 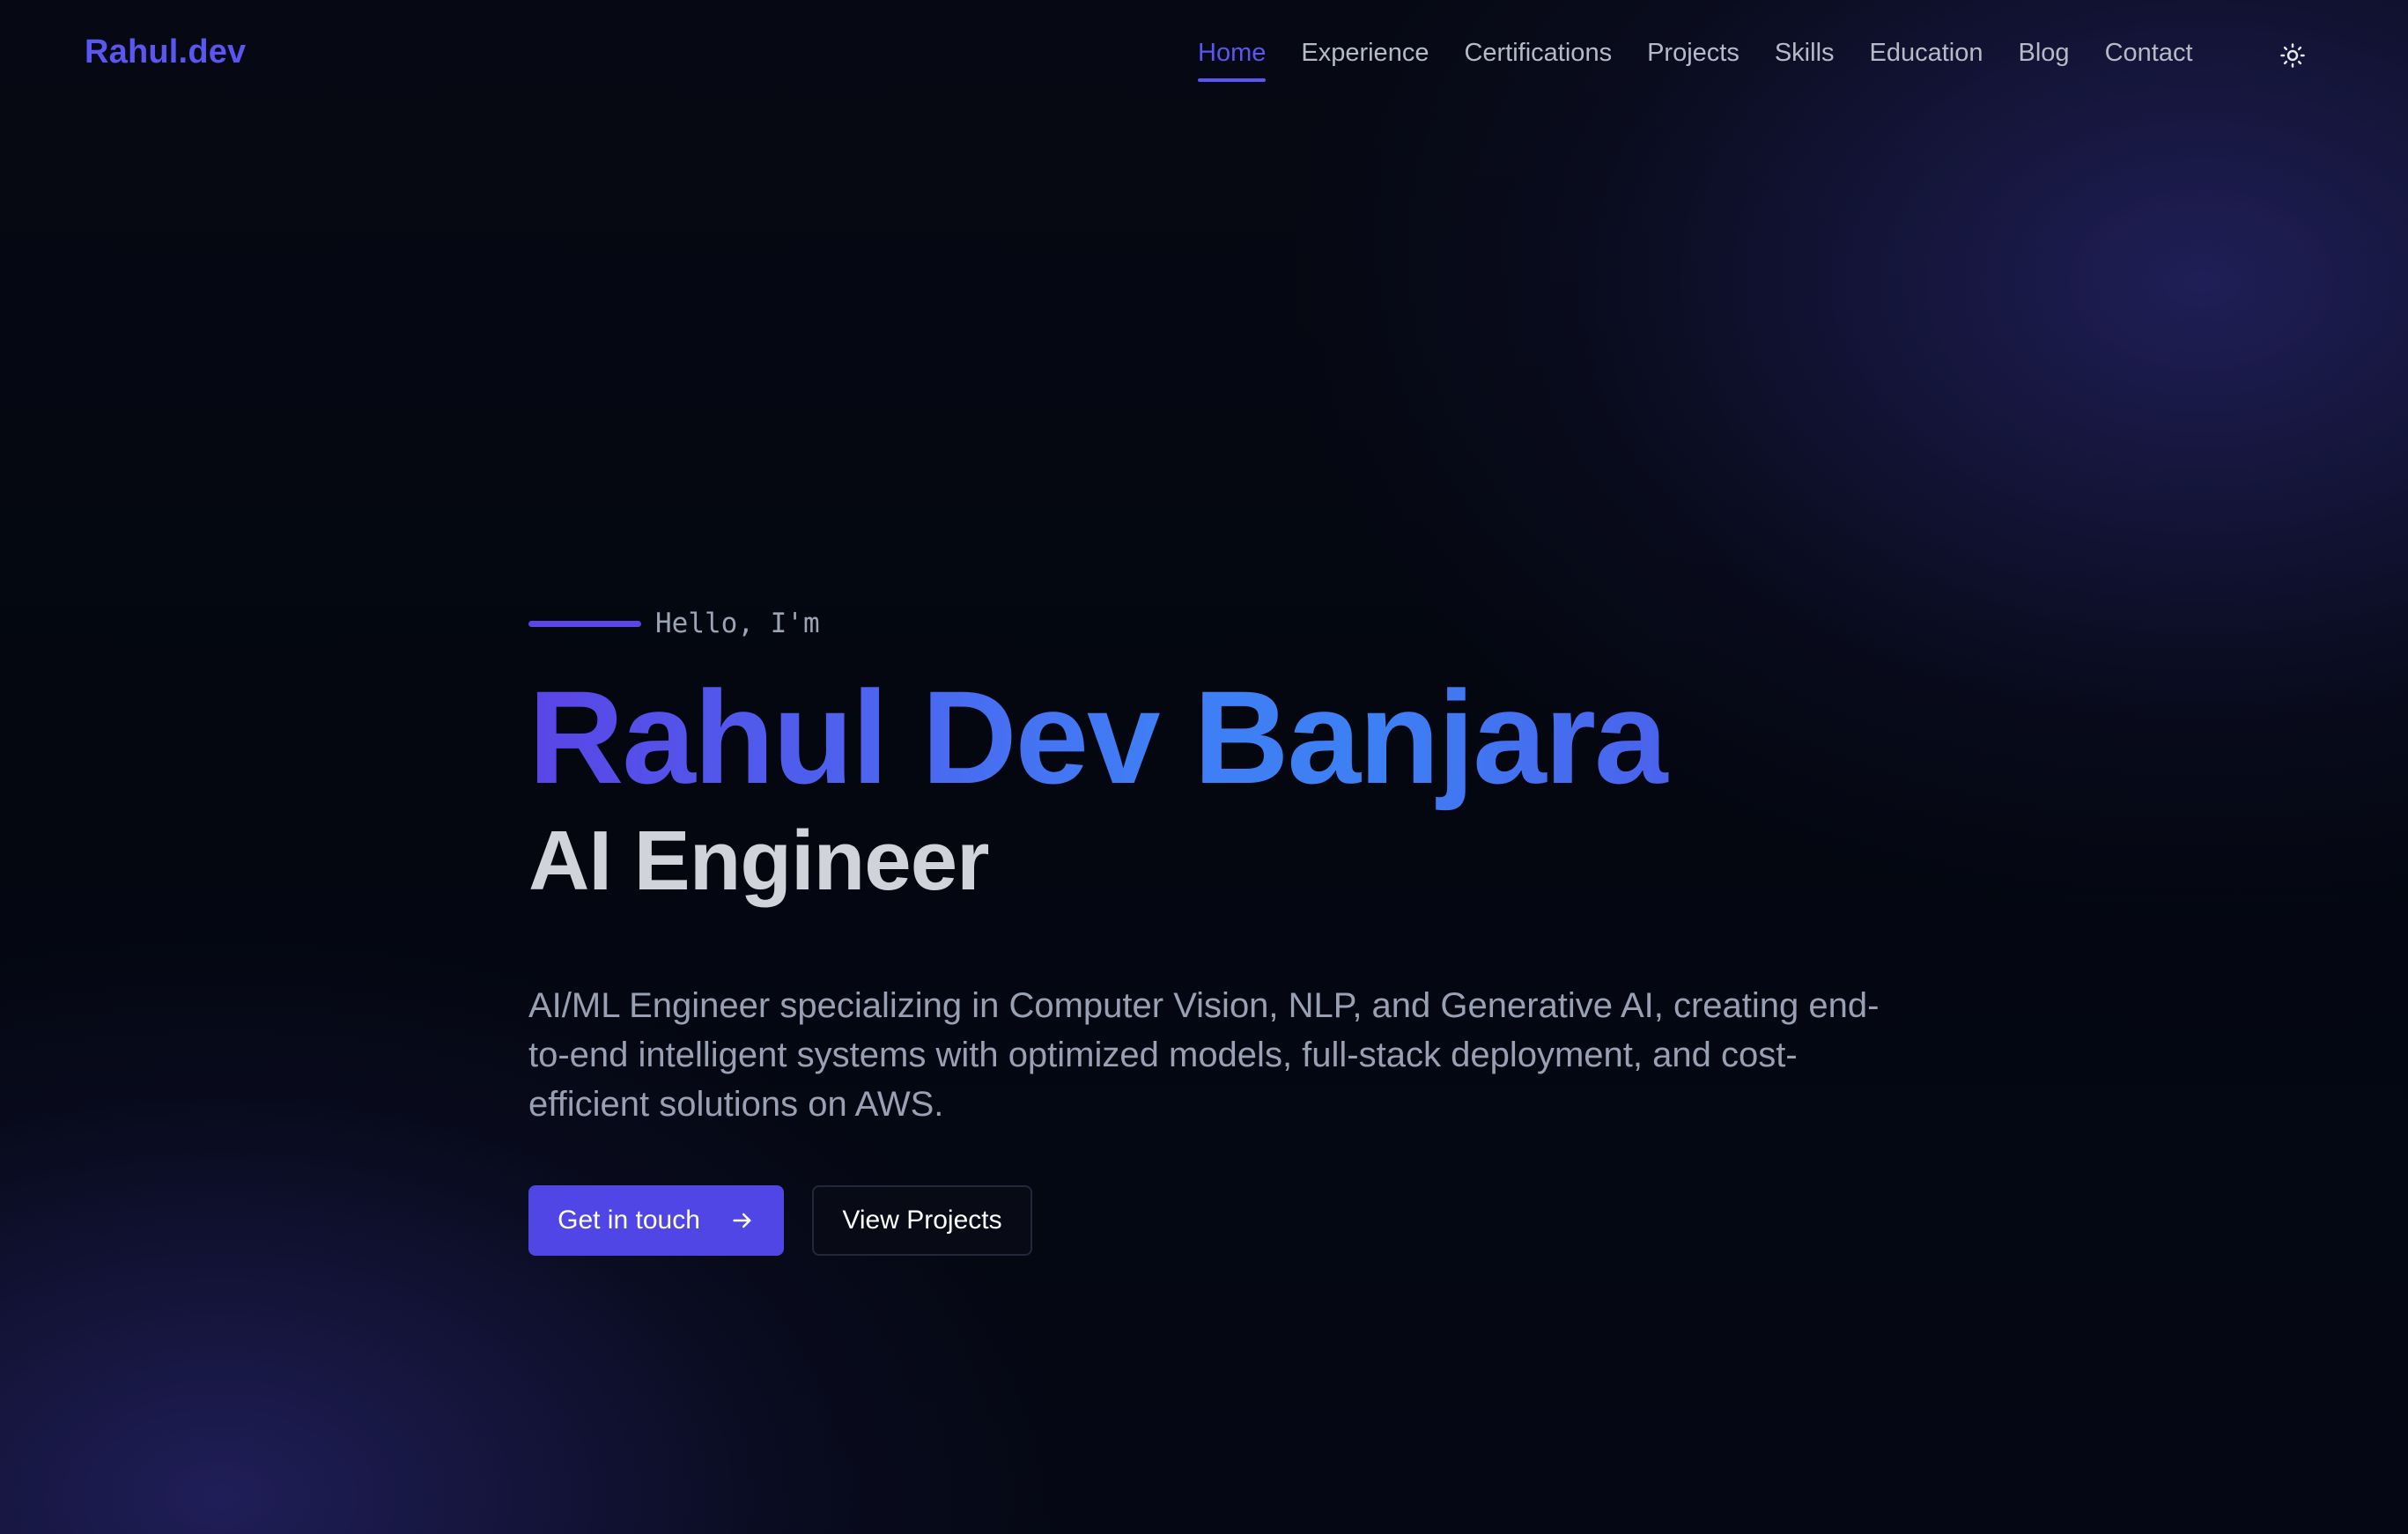 I want to click on hero-role: AI Engineer, so click(x=758, y=861).